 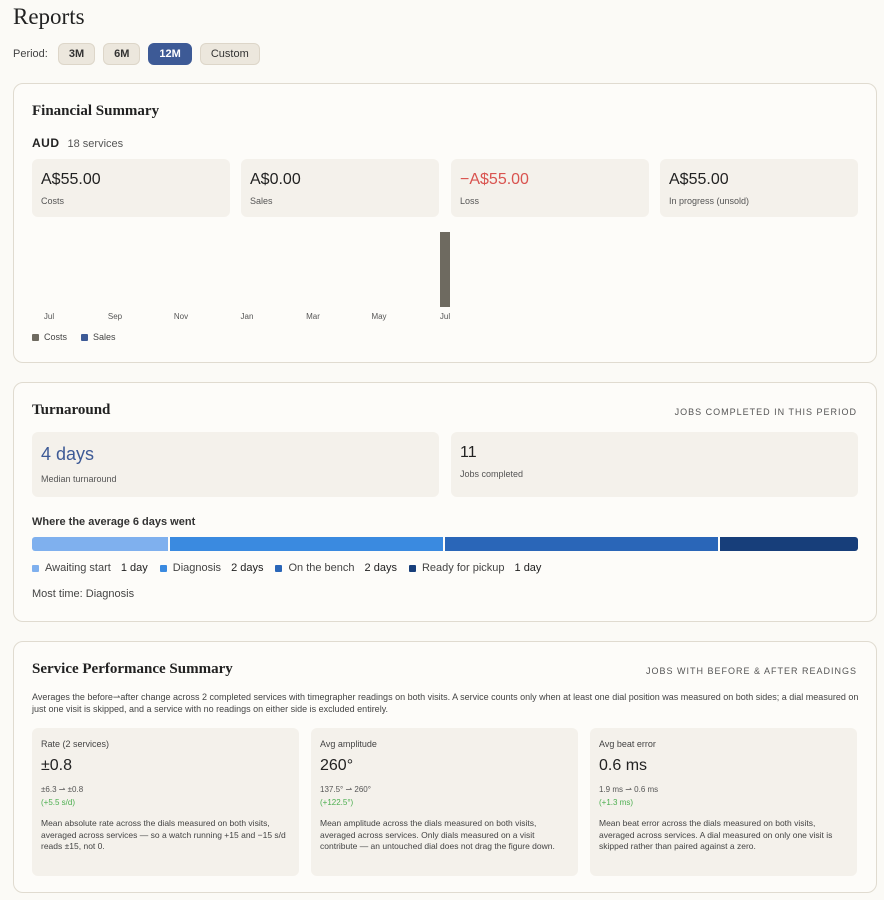 What do you see at coordinates (627, 744) in the screenshot?
I see `beat-error-label: Avg beat error` at bounding box center [627, 744].